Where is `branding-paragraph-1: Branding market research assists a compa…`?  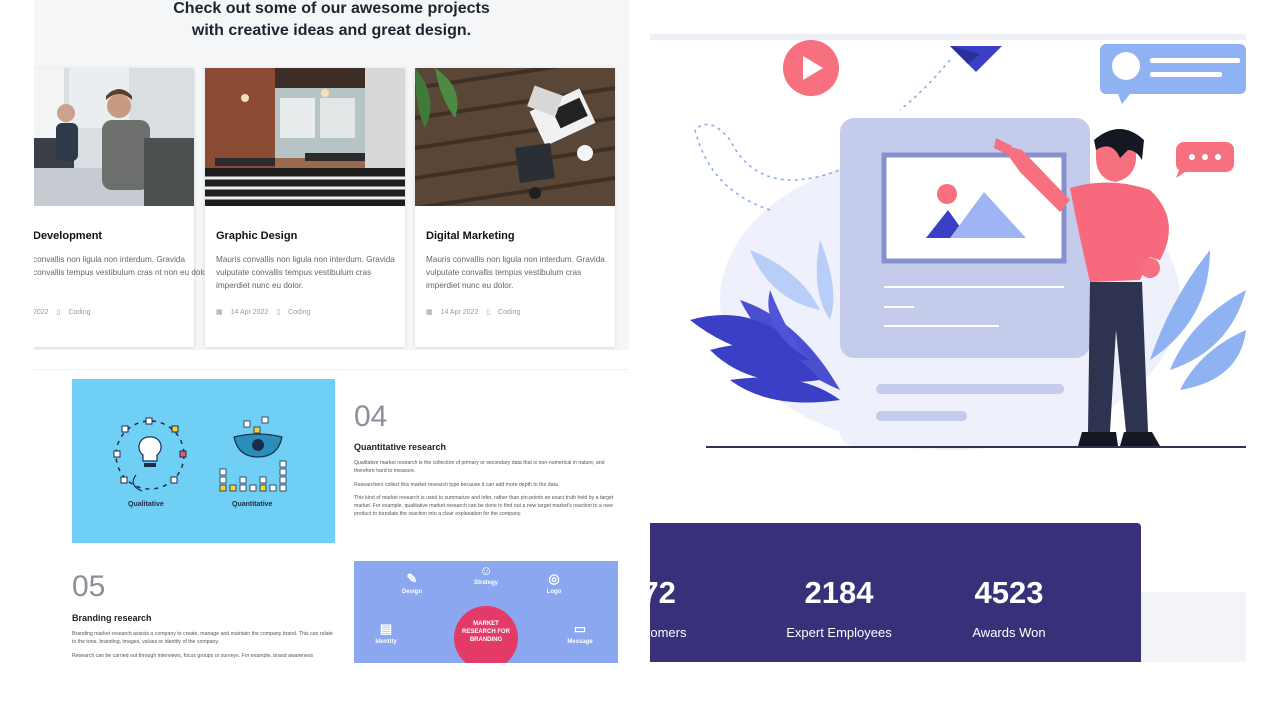 branding-paragraph-1: Branding market research assists a compa… is located at coordinates (202, 638).